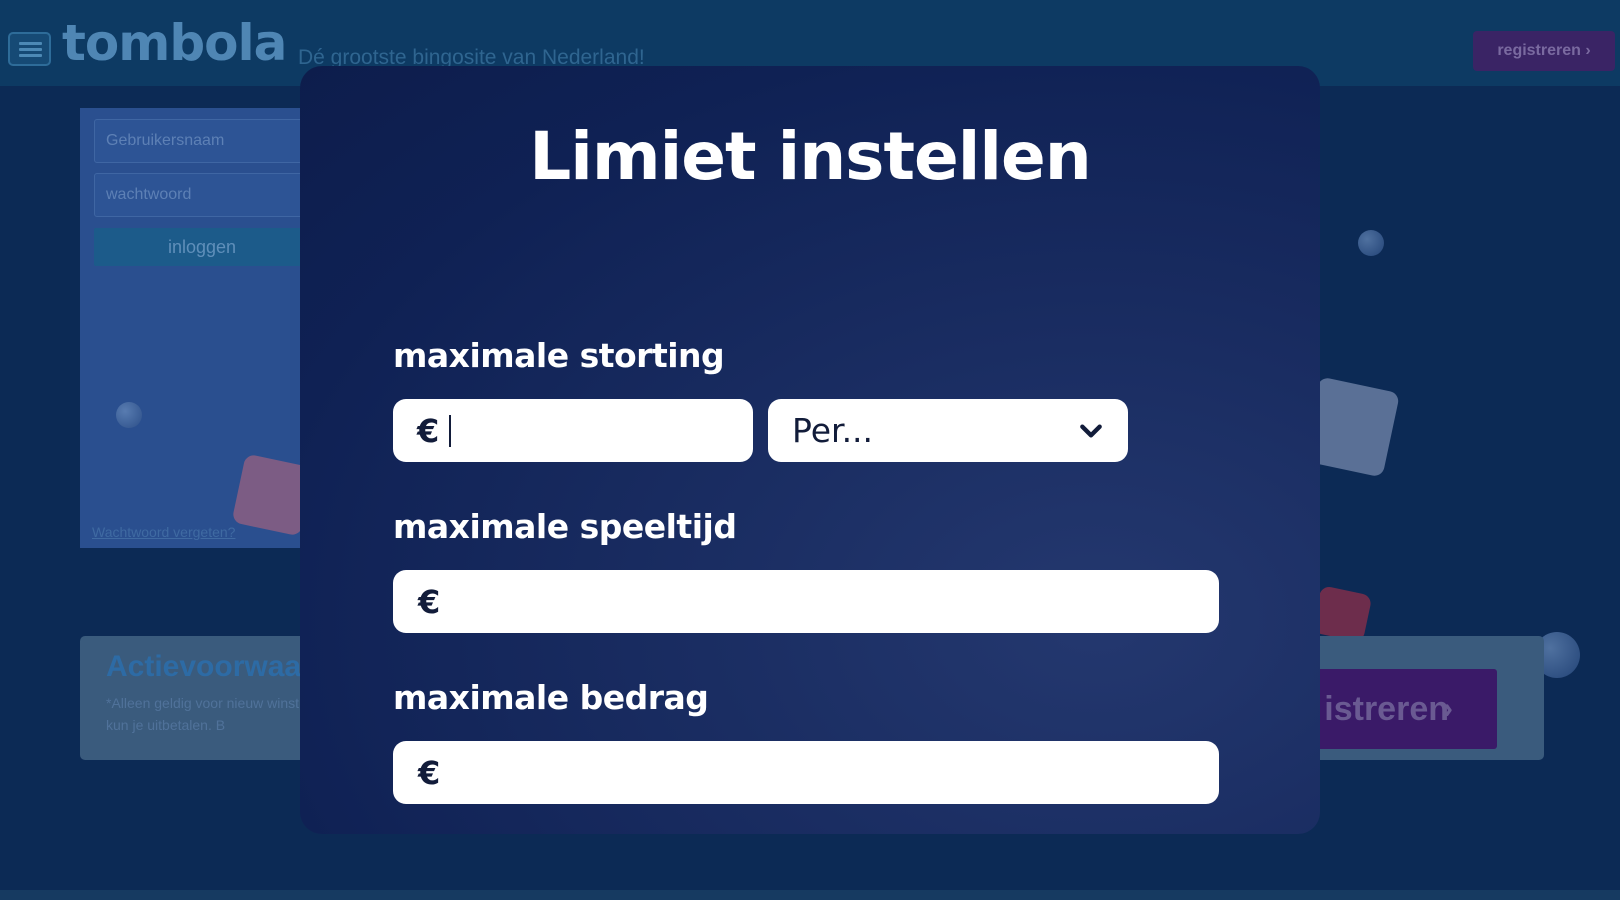  Describe the element at coordinates (1091, 430) in the screenshot. I see `chevron-down-icon` at that location.